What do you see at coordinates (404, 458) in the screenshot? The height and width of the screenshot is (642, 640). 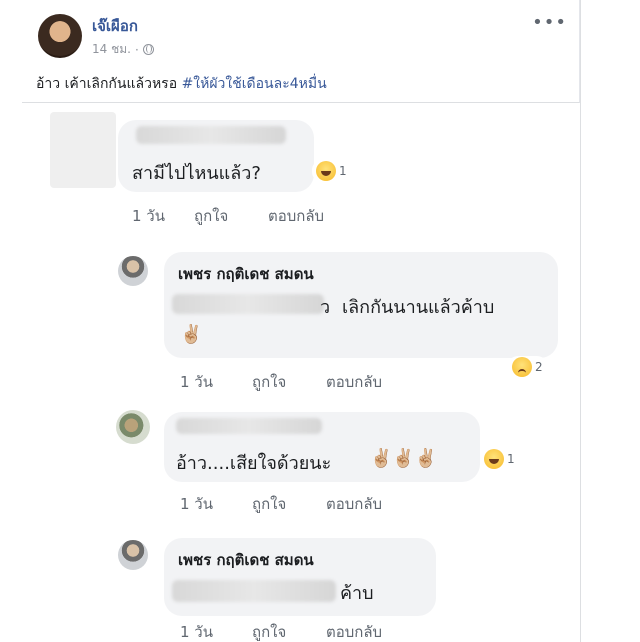 I see `comment-emojis: ✌🏼✌🏼✌🏼` at bounding box center [404, 458].